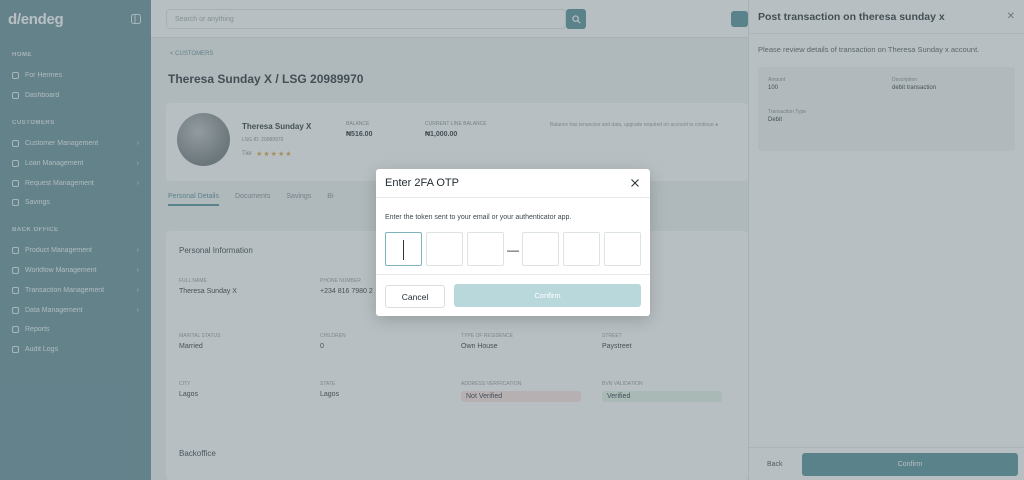 The width and height of the screenshot is (1024, 480). I want to click on text-caret, so click(403, 250).